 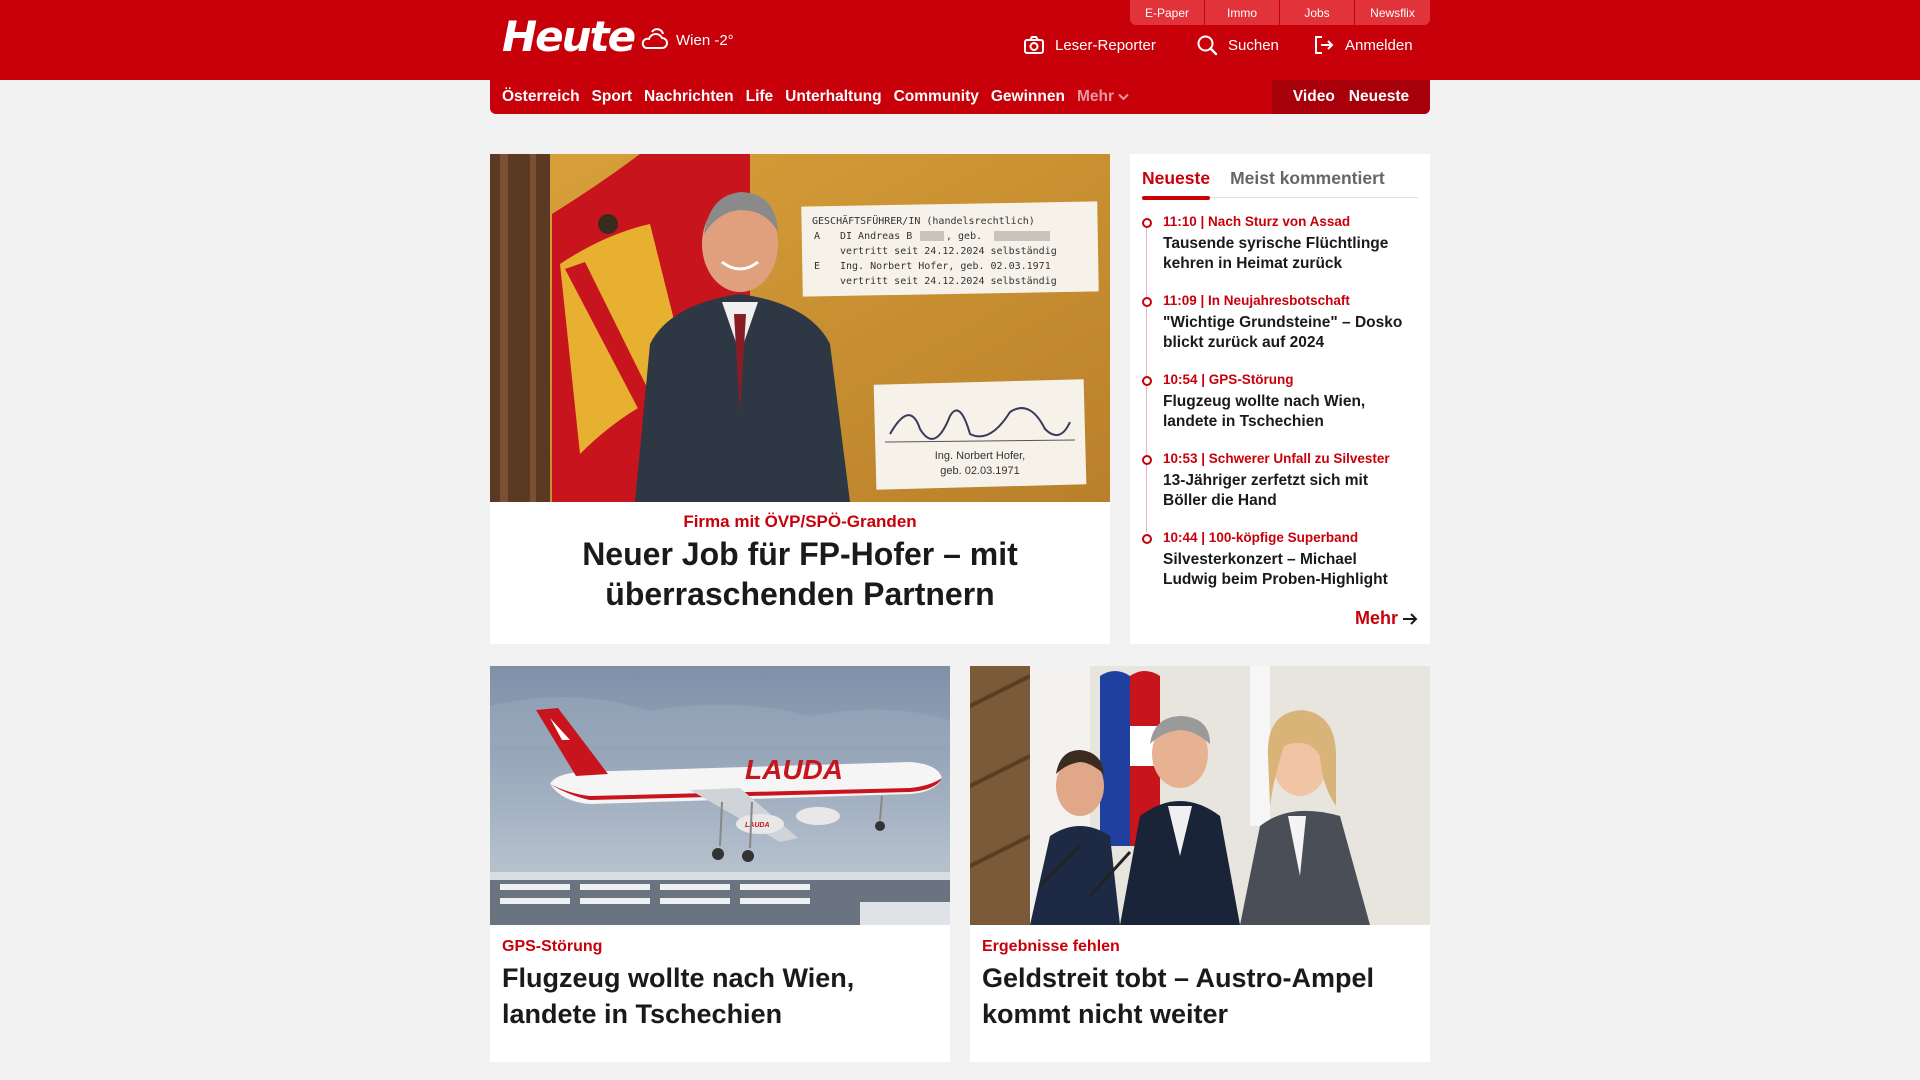 I want to click on doc-line-a-suffix: , geb., so click(x=964, y=236).